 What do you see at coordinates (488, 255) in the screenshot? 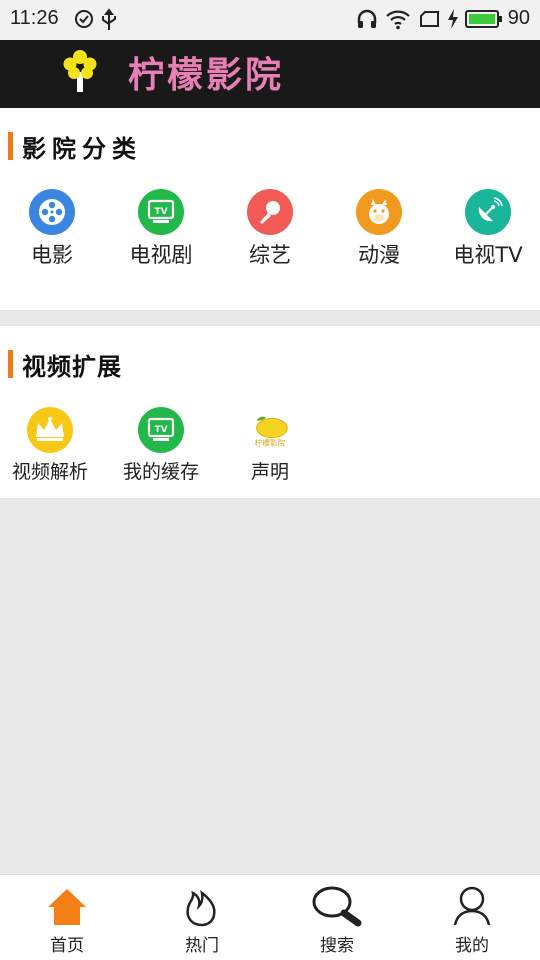
I see `category-label: 电视TV` at bounding box center [488, 255].